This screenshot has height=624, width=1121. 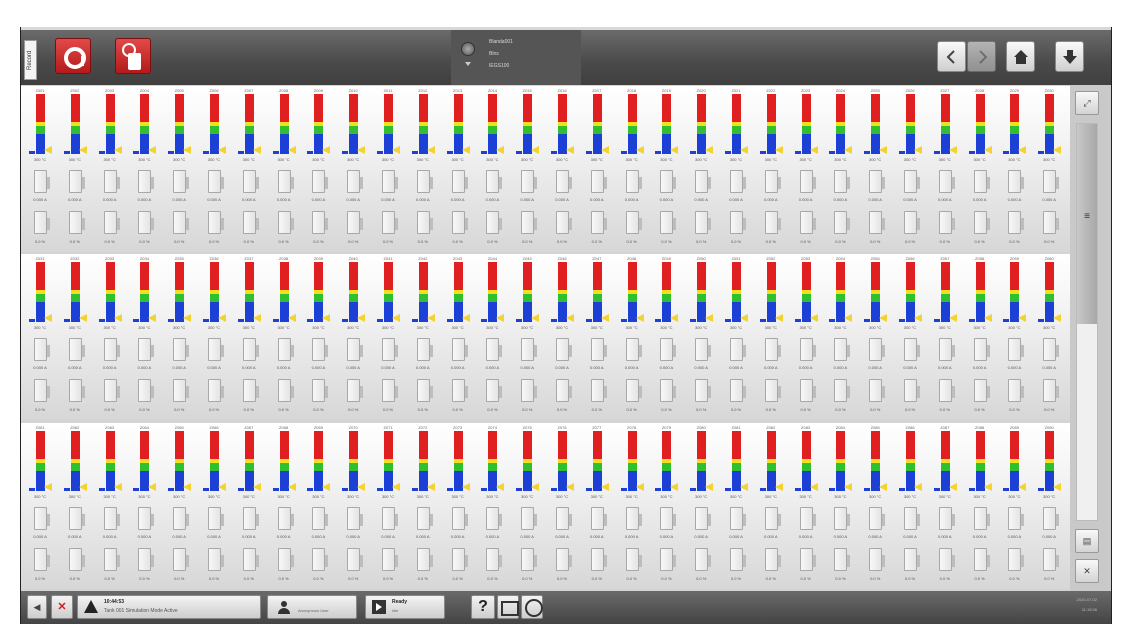 I want to click on zone-tile: Z043 300 °C 0.000 A 0.0 %, so click(x=458, y=337).